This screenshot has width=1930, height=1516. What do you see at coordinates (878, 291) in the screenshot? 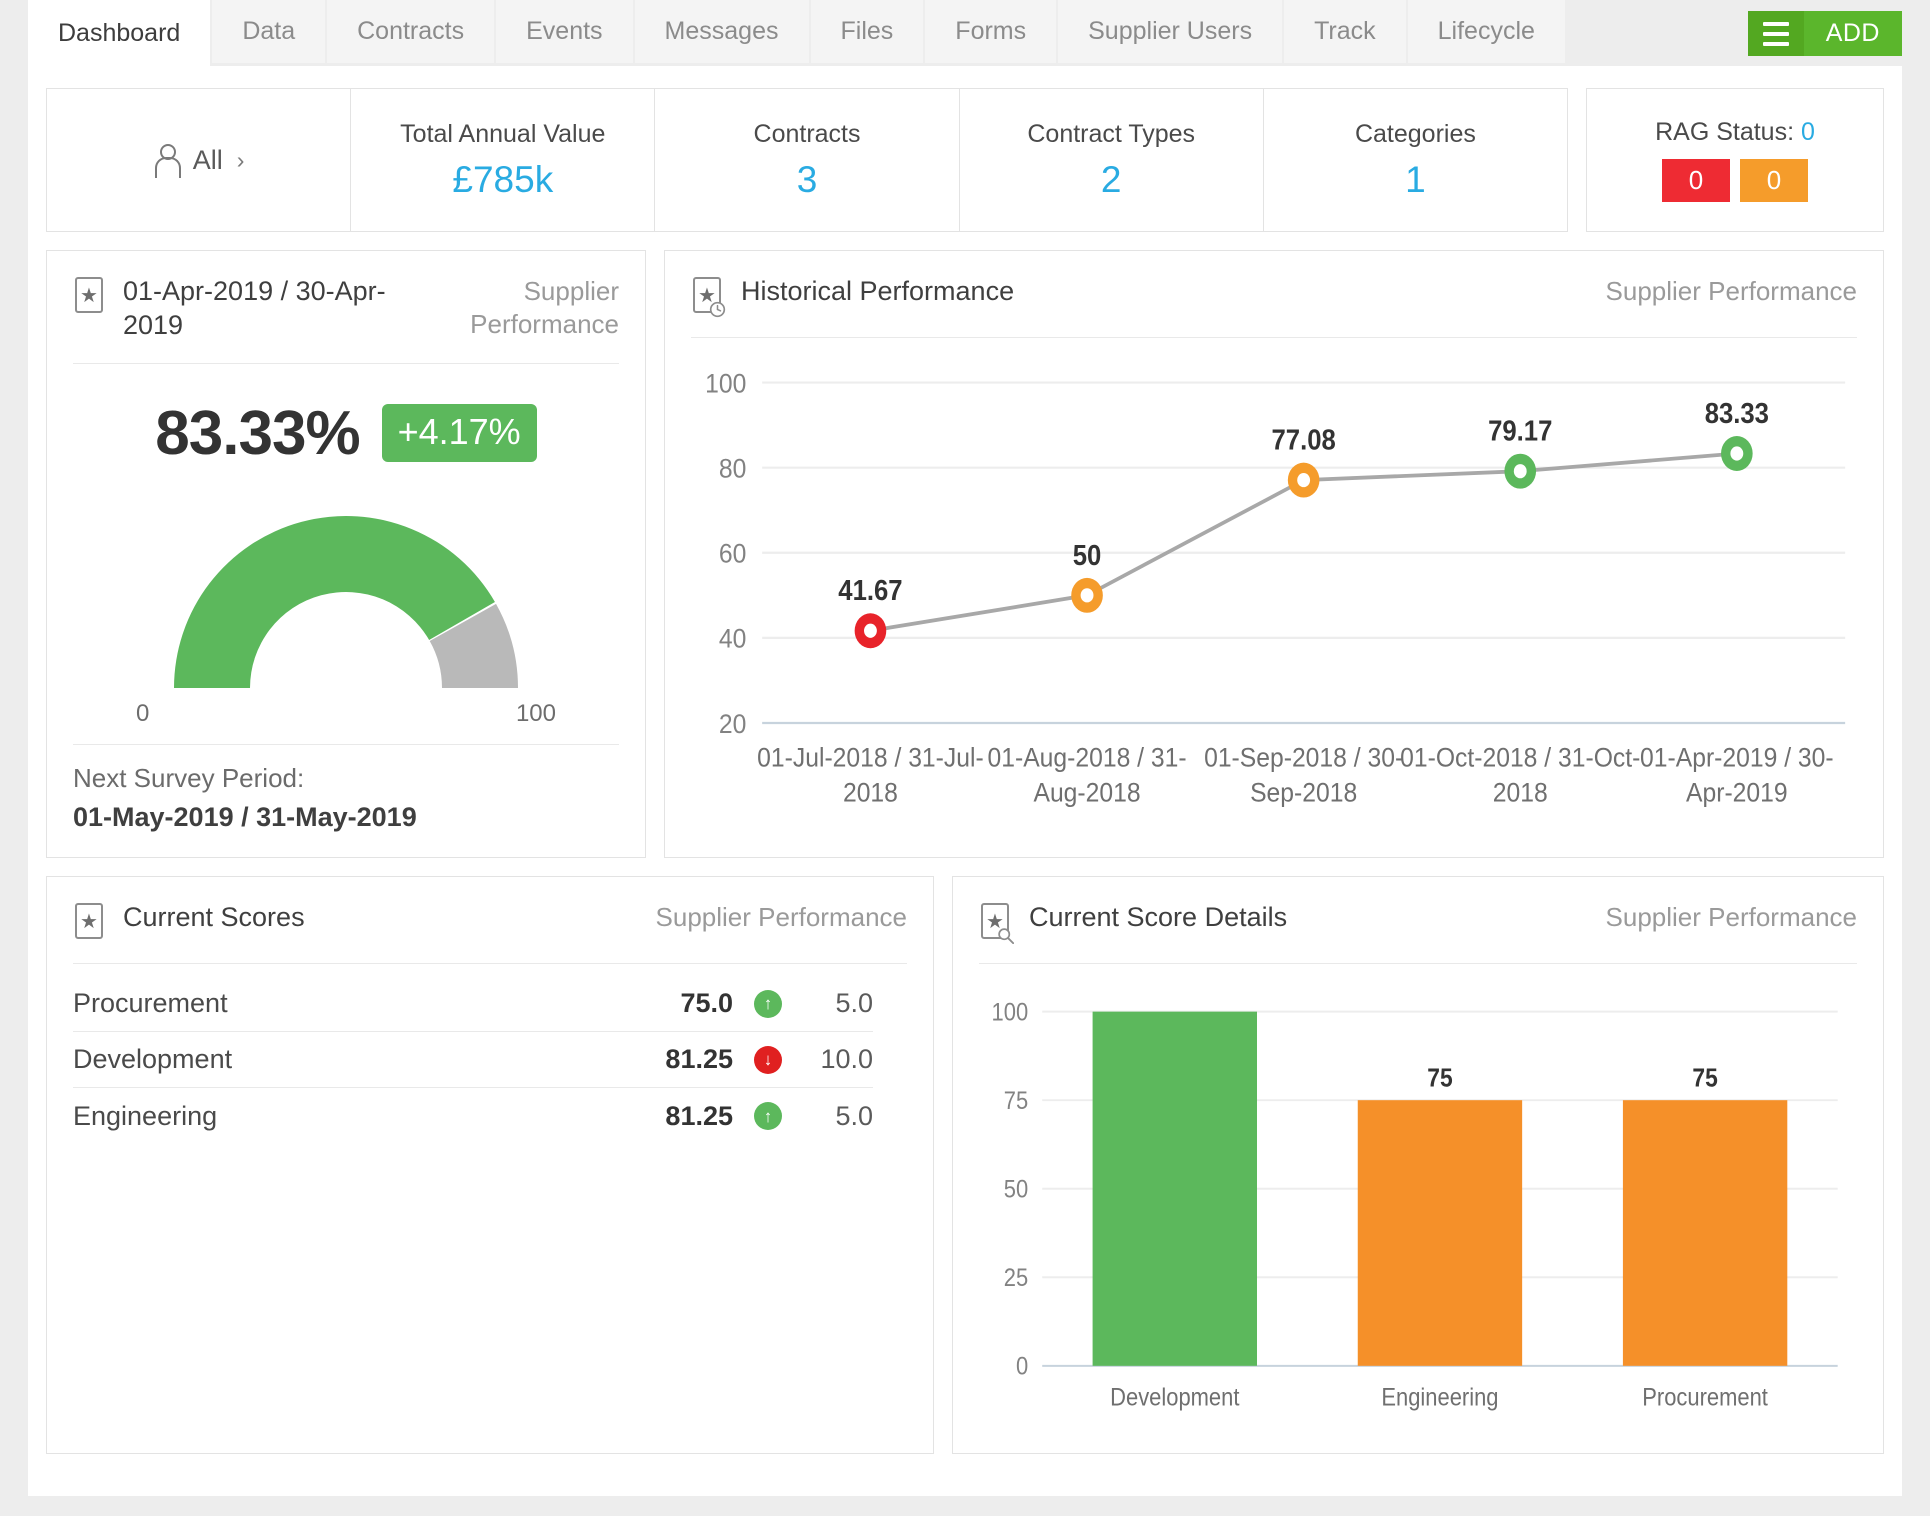
I see `card-title: Historical Performance` at bounding box center [878, 291].